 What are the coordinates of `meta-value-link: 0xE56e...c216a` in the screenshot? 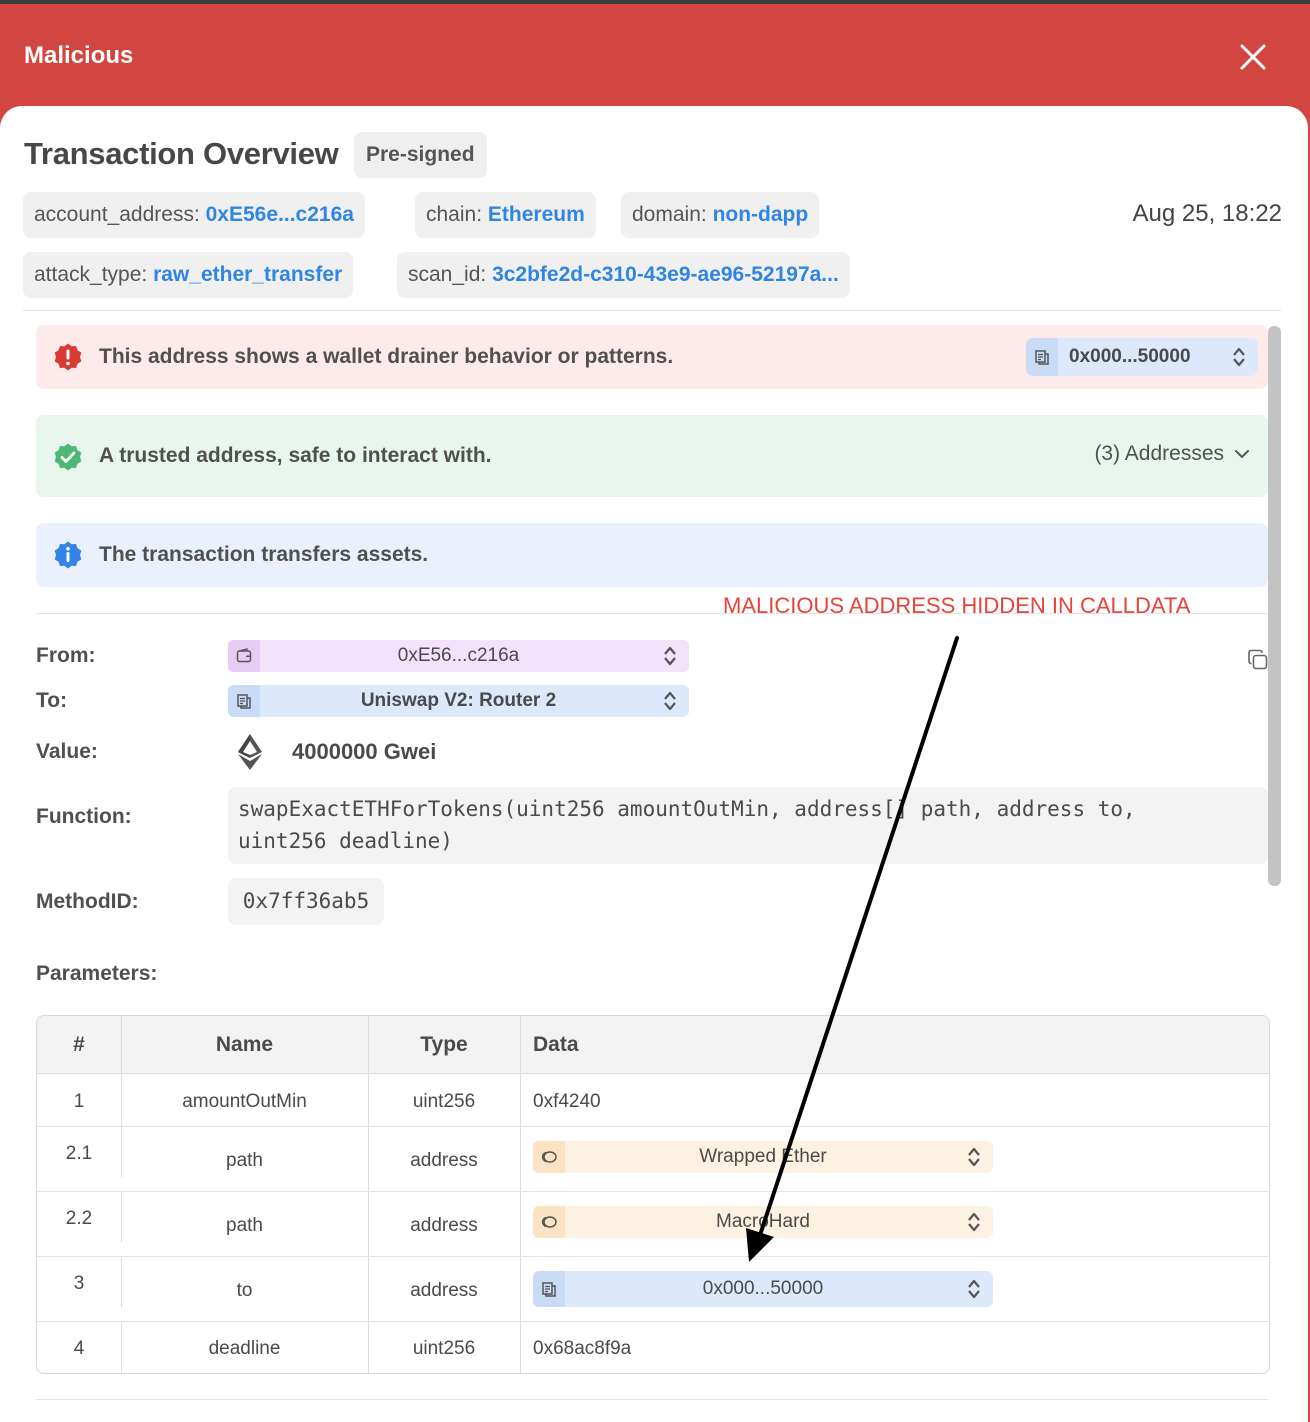 It's located at (280, 214).